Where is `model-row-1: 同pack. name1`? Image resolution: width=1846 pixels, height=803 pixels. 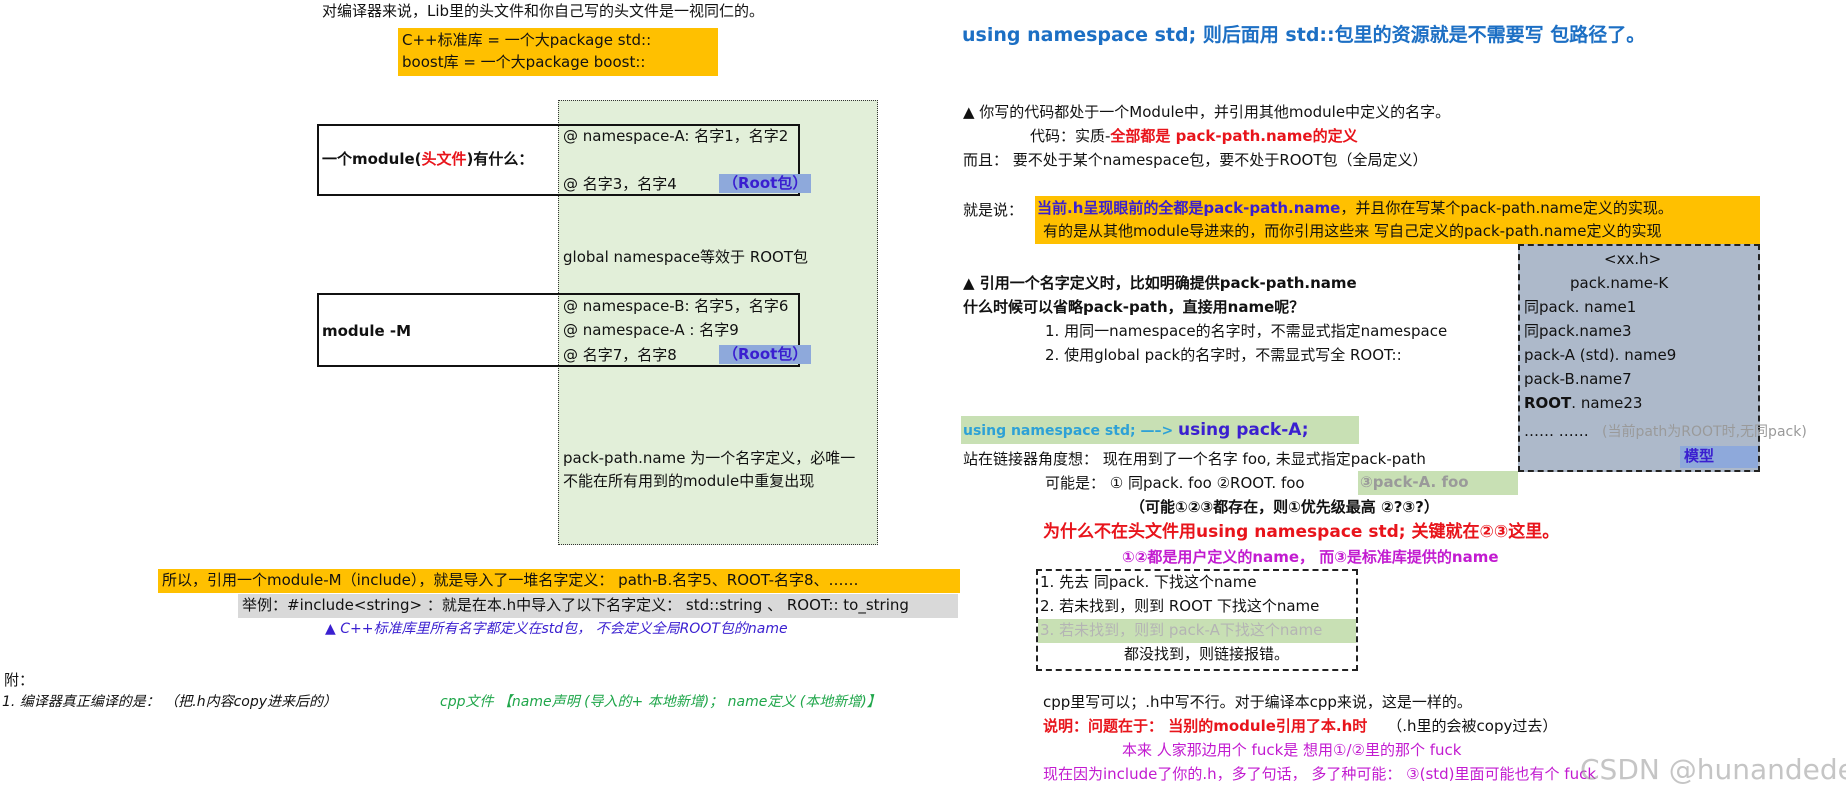
model-row-1: 同pack. name1 is located at coordinates (1580, 307).